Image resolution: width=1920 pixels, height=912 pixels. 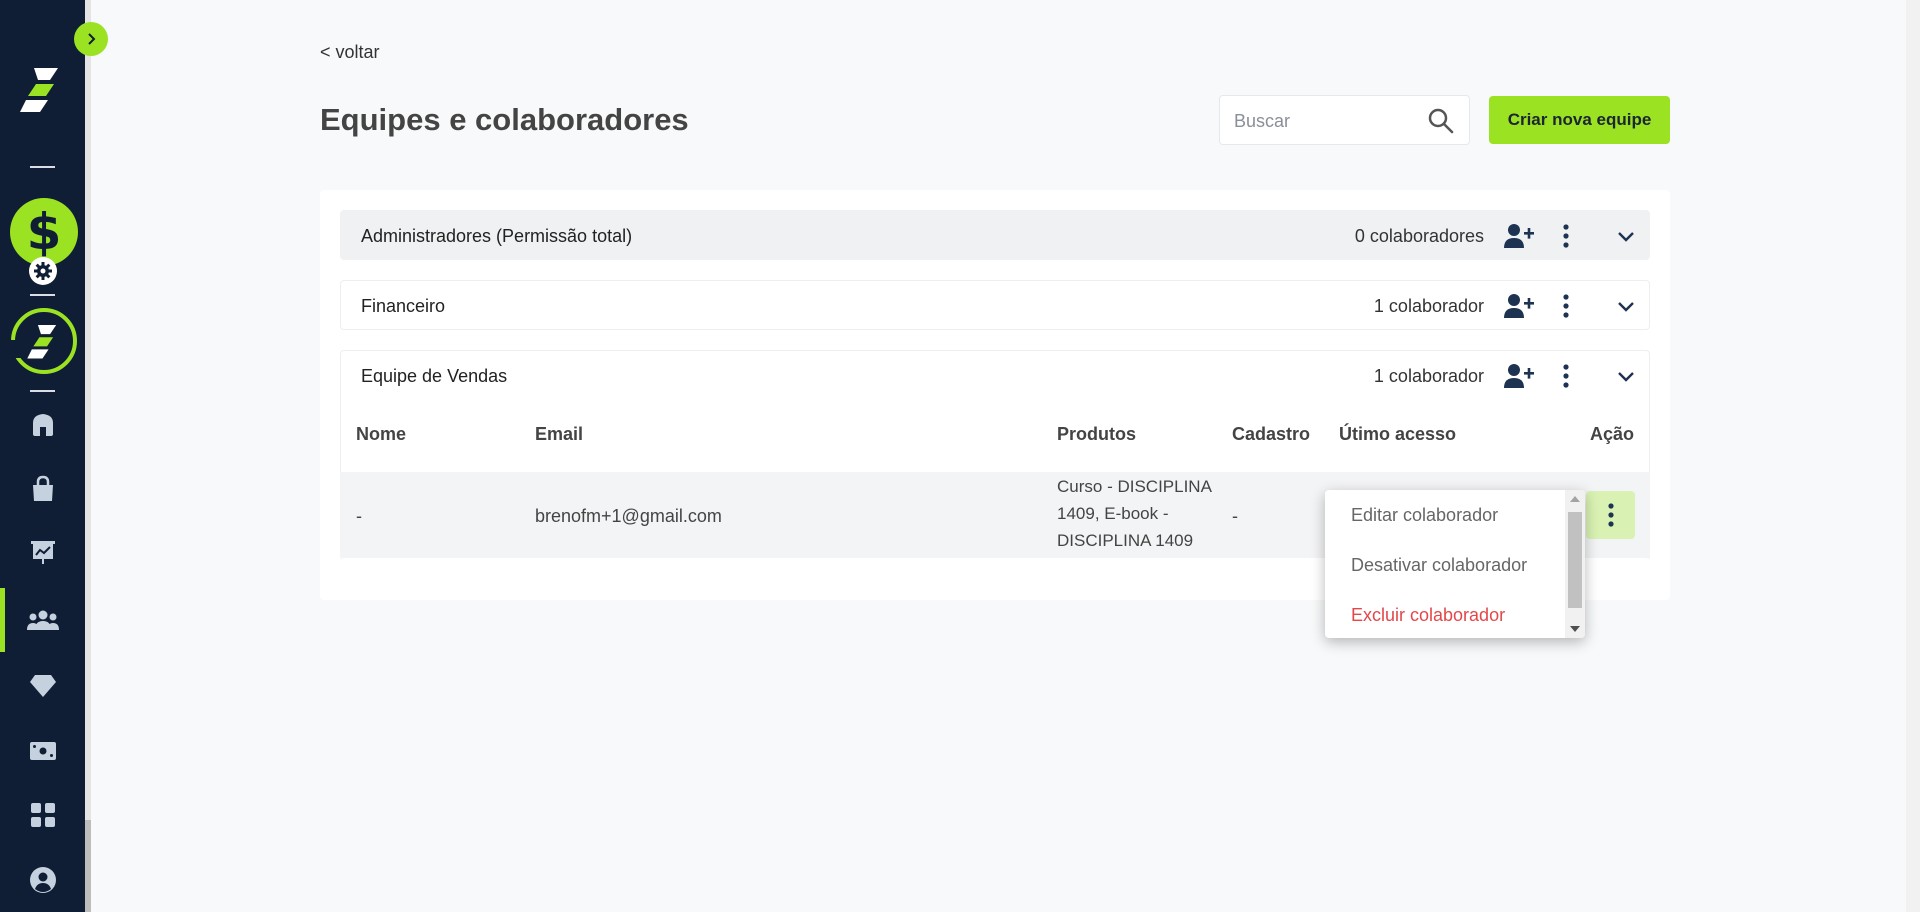 I want to click on sidebar-item-team, so click(x=42, y=620).